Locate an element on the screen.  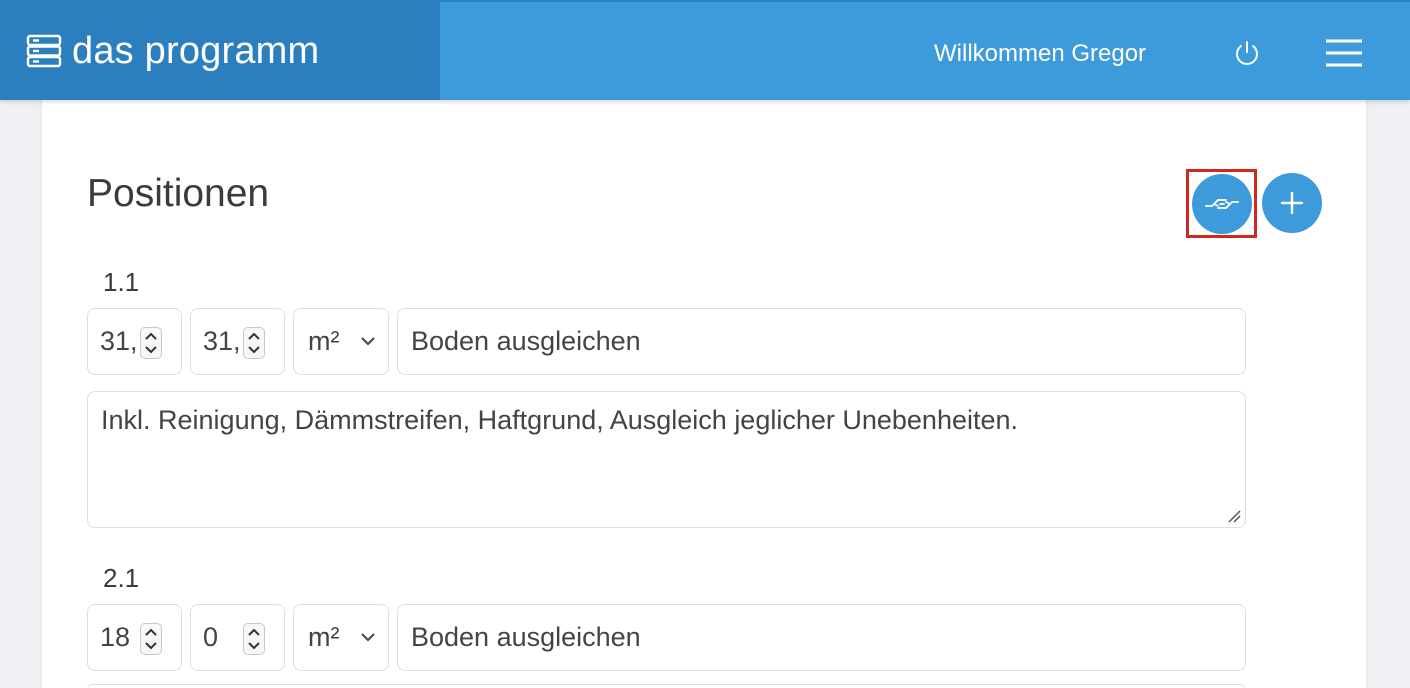
quantity2-input: 0 is located at coordinates (237, 637).